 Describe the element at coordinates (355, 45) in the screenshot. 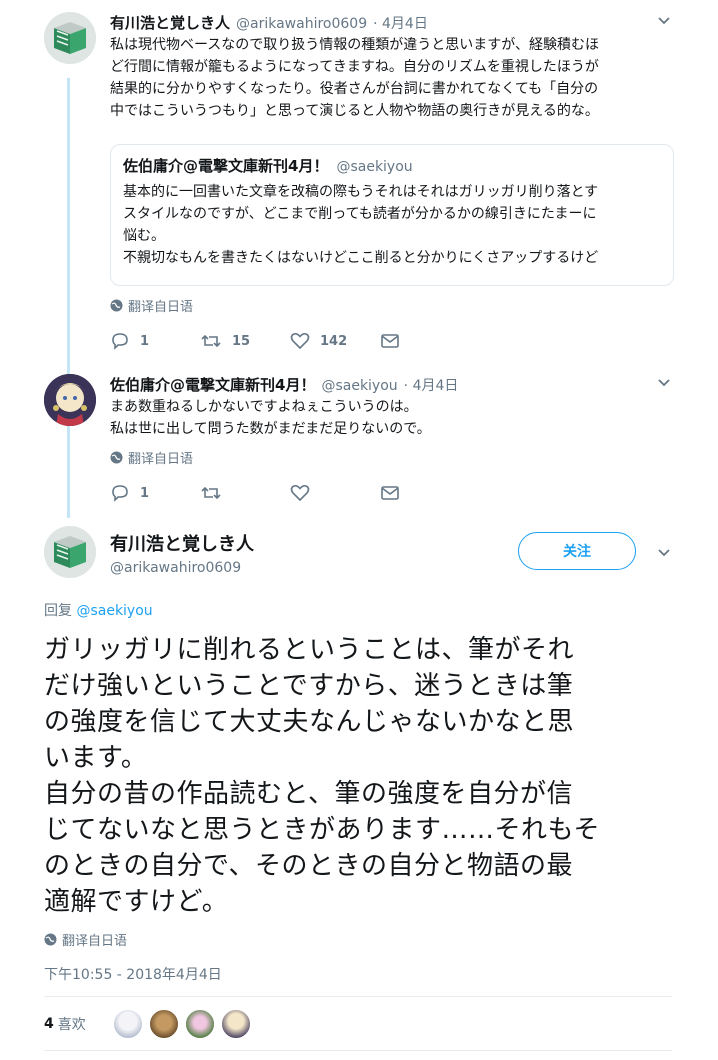

I see `tweet-line: 私は現代物ベースなので取り扱う情報の種類が違うと思いますが、経験積むほ` at that location.